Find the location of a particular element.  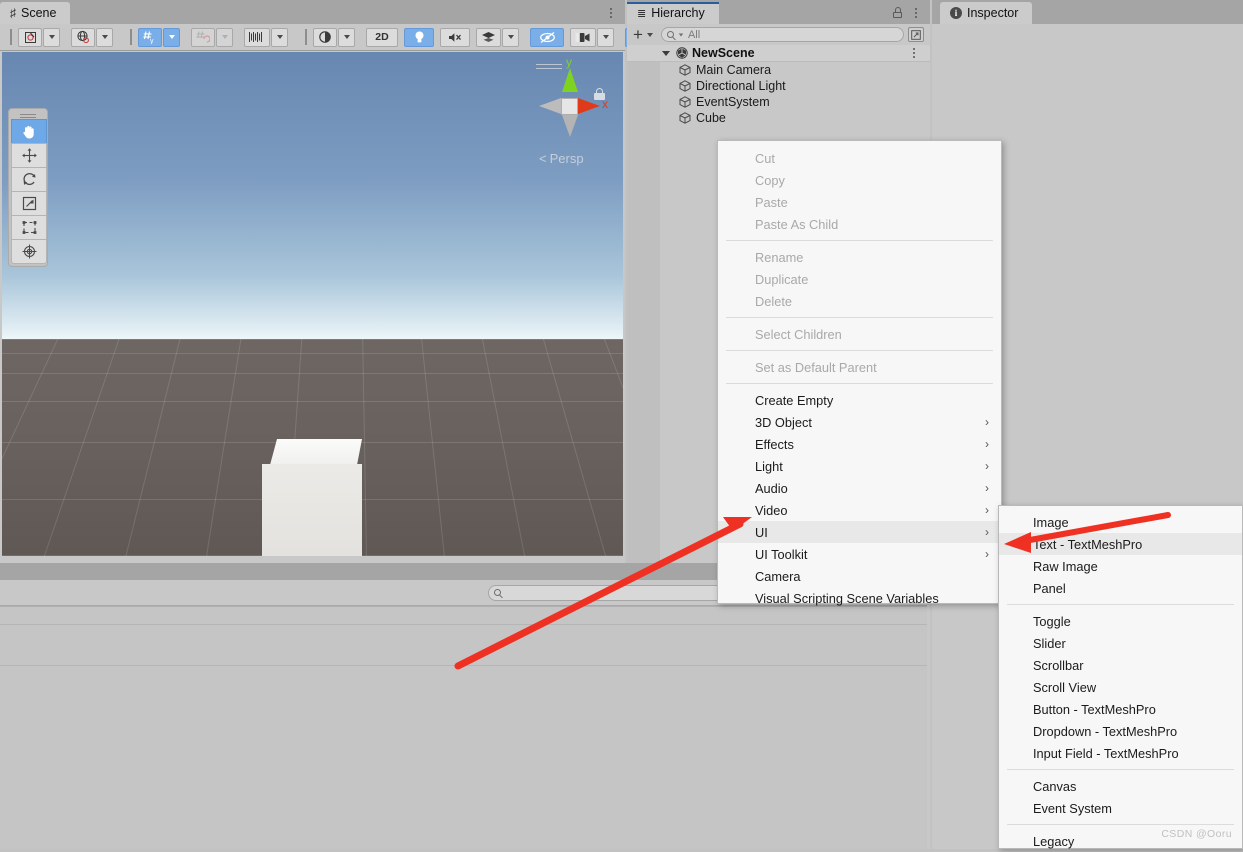

scene-lighting-button is located at coordinates (419, 37).